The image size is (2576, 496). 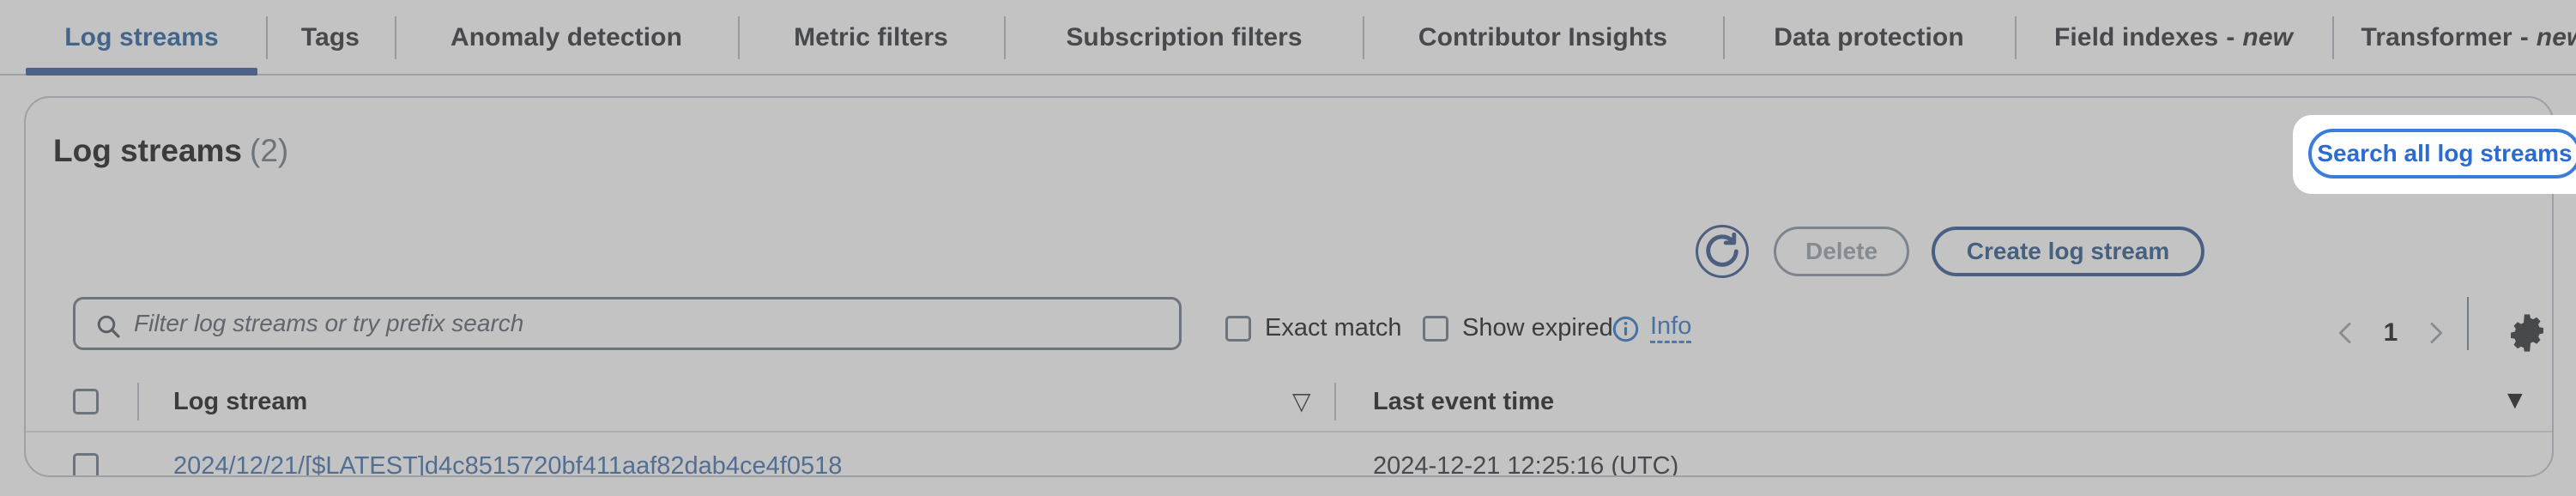 I want to click on tab-label: Data protection, so click(x=1869, y=37).